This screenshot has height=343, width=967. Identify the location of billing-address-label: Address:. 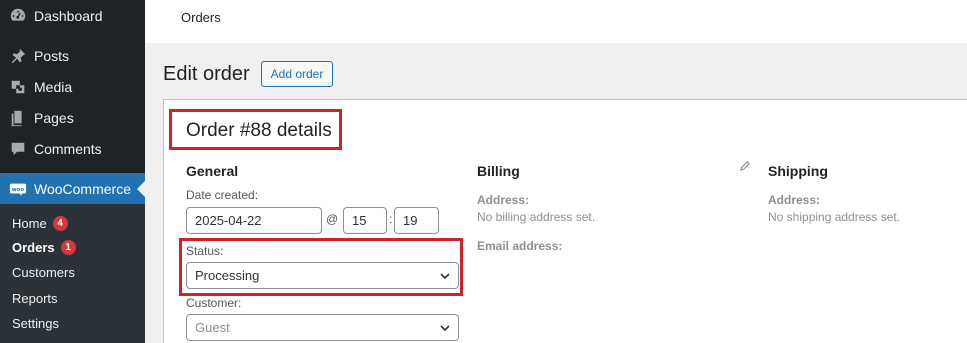
(503, 200).